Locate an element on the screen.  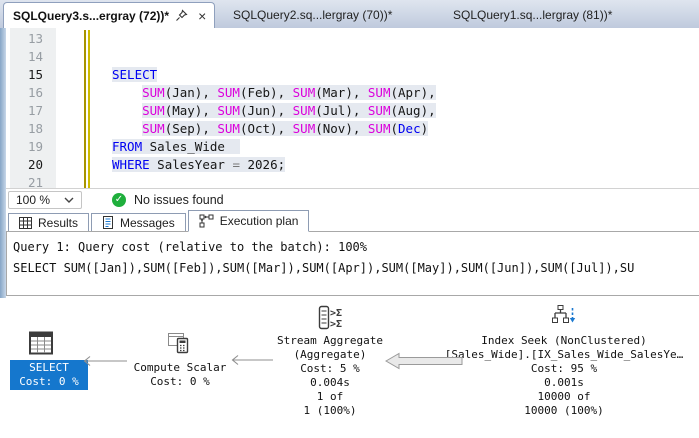
close-icon: × is located at coordinates (202, 16).